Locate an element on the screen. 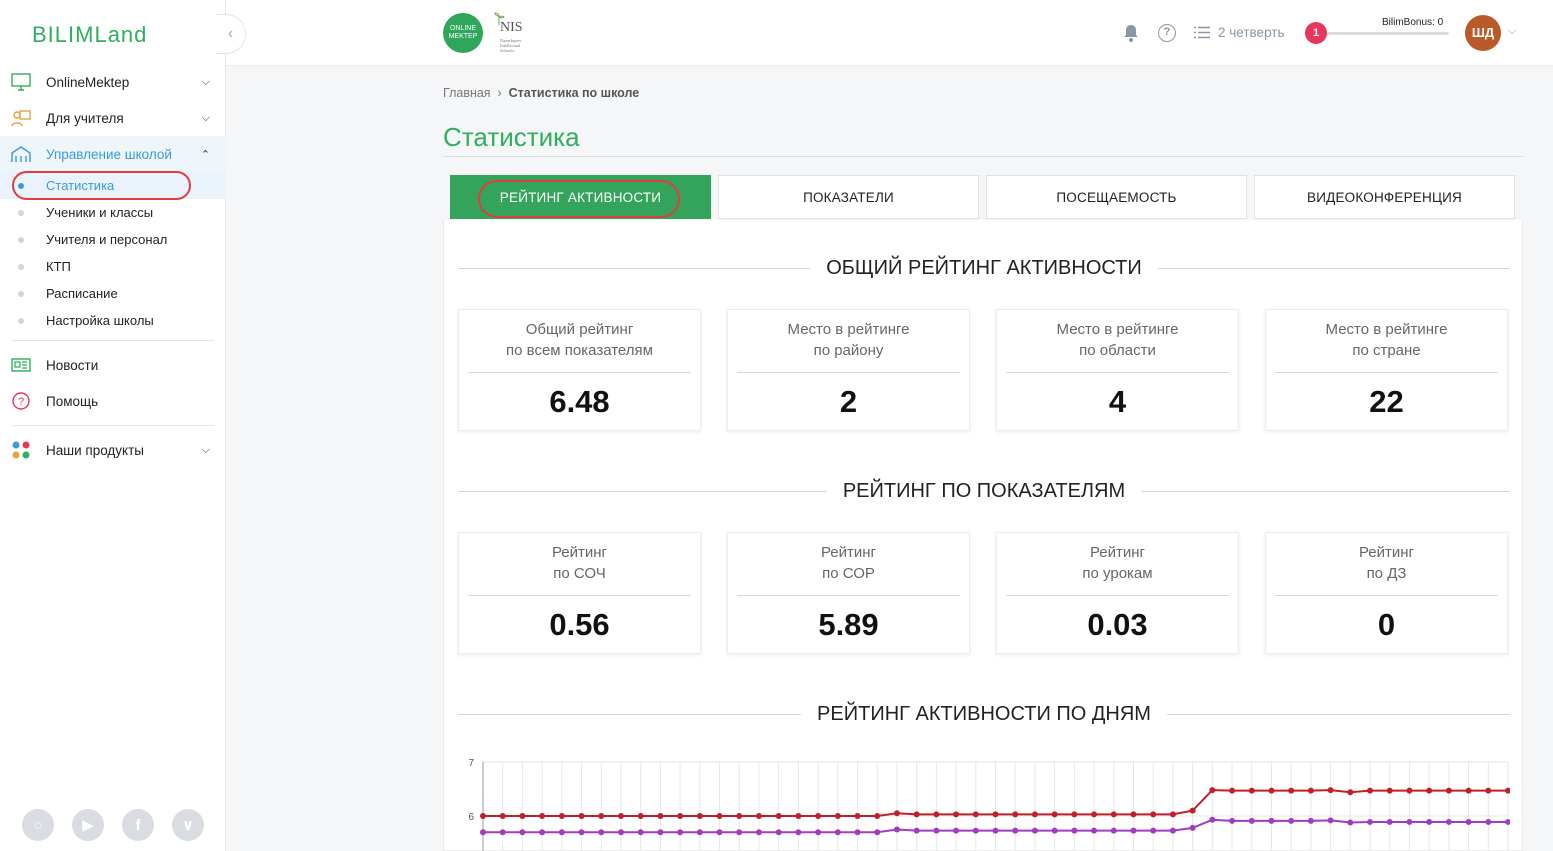  sidebar-item-products: Наши продукты ⌵ is located at coordinates (113, 450).